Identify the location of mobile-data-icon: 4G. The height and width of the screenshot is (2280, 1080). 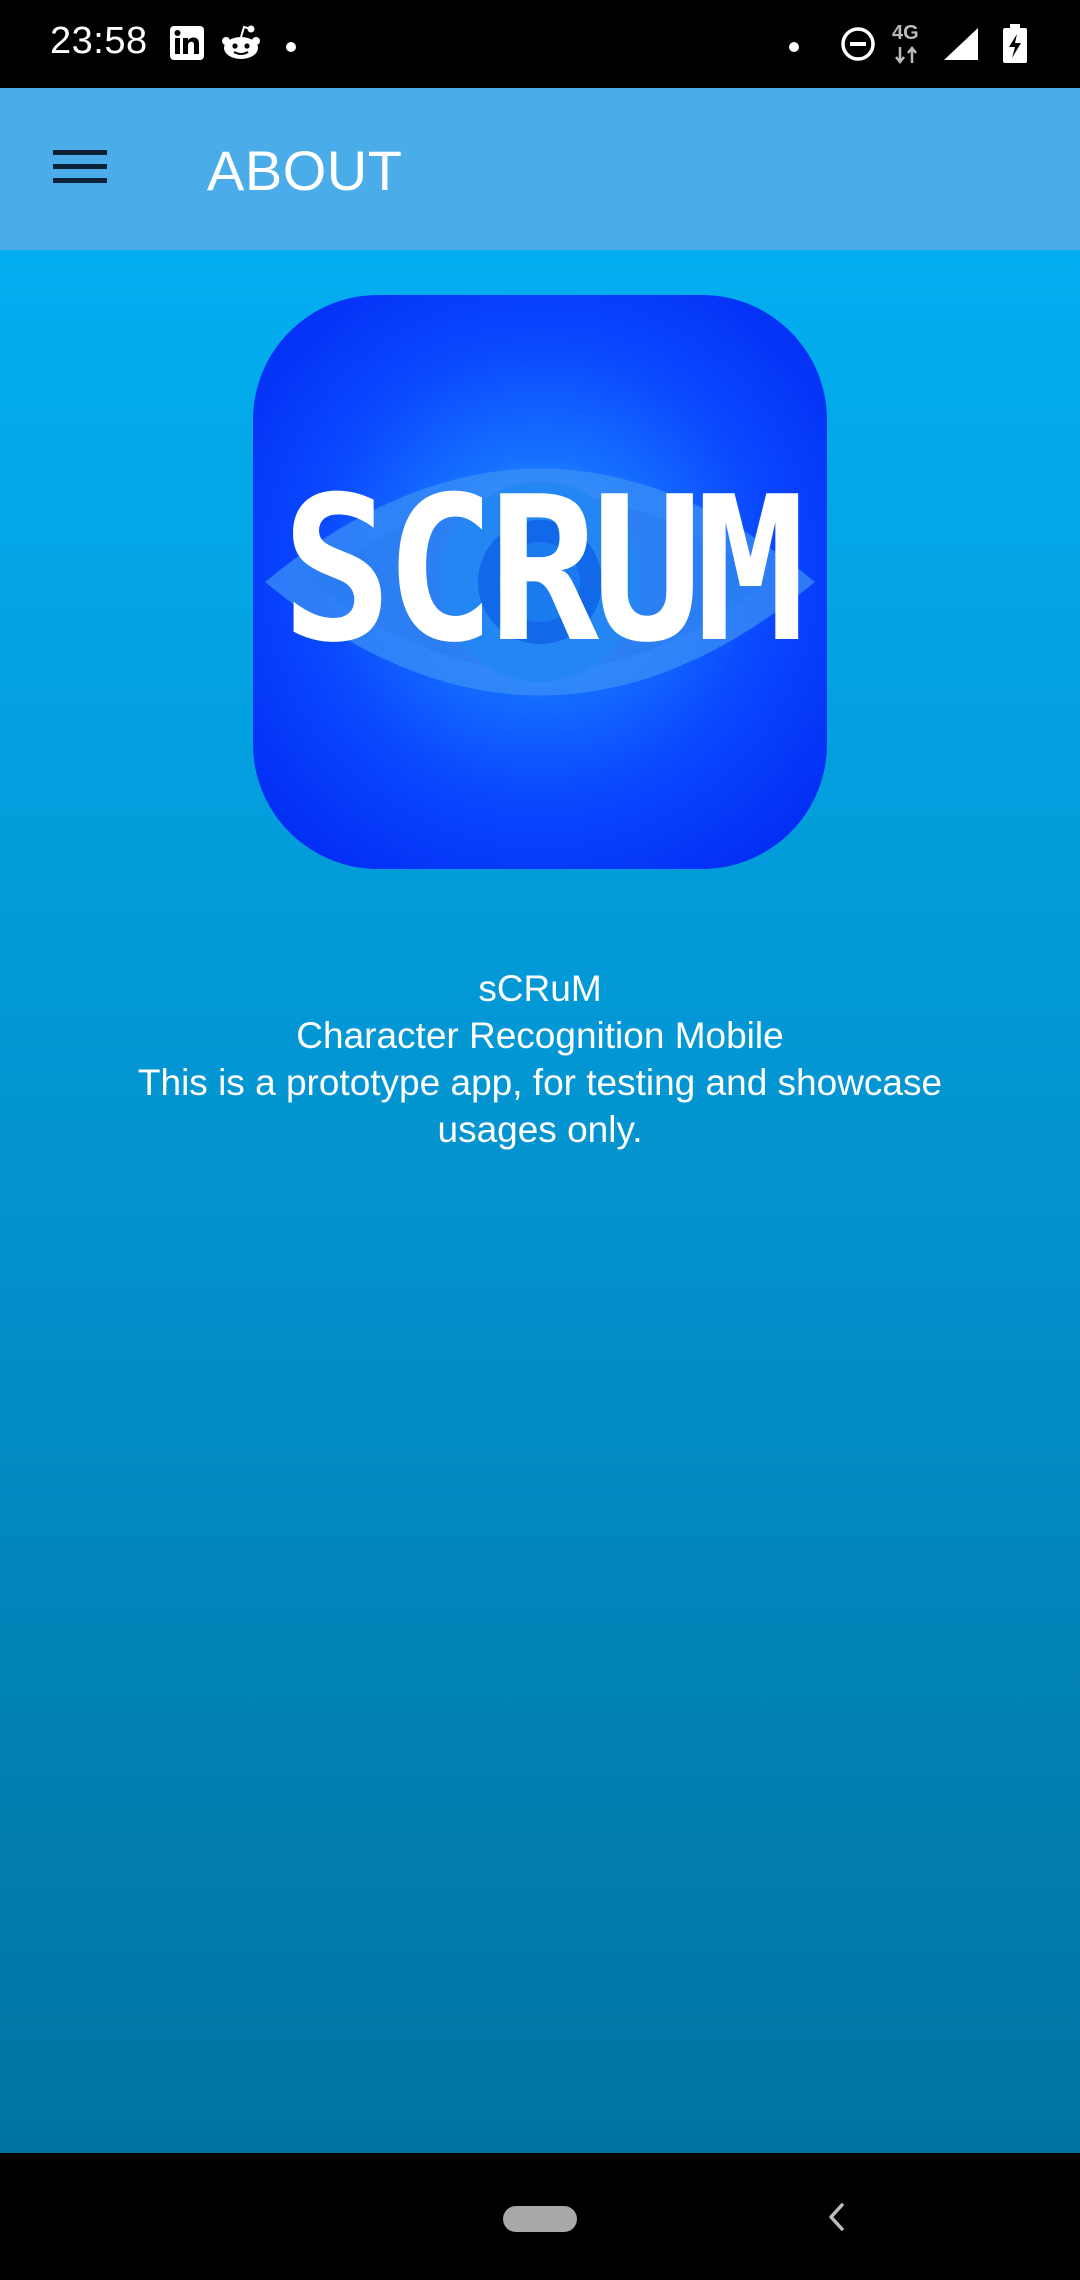
(910, 43).